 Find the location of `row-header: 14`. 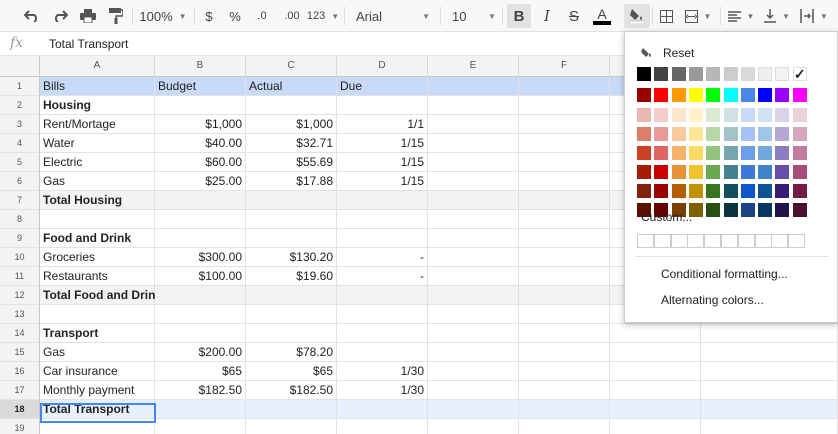

row-header: 14 is located at coordinates (20, 333).